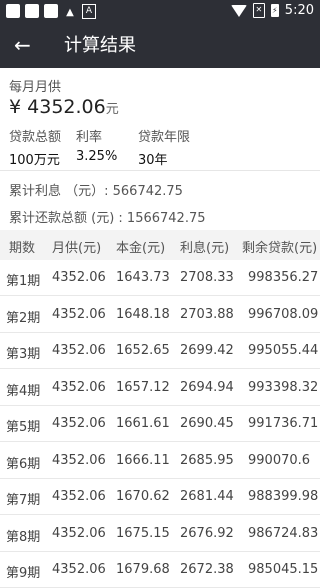 This screenshot has height=588, width=320. What do you see at coordinates (160, 170) in the screenshot?
I see `divider` at bounding box center [160, 170].